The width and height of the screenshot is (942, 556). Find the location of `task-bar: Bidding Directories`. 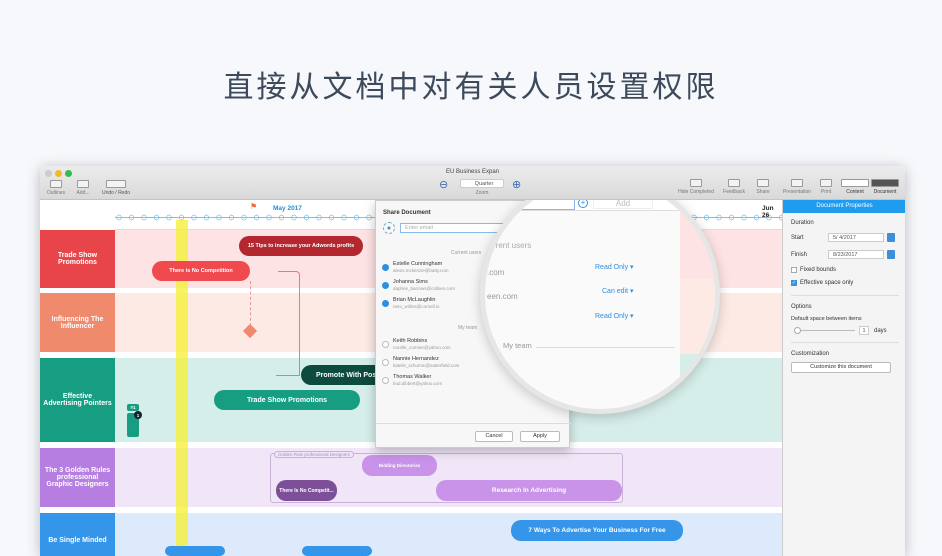

task-bar: Bidding Directories is located at coordinates (399, 465).